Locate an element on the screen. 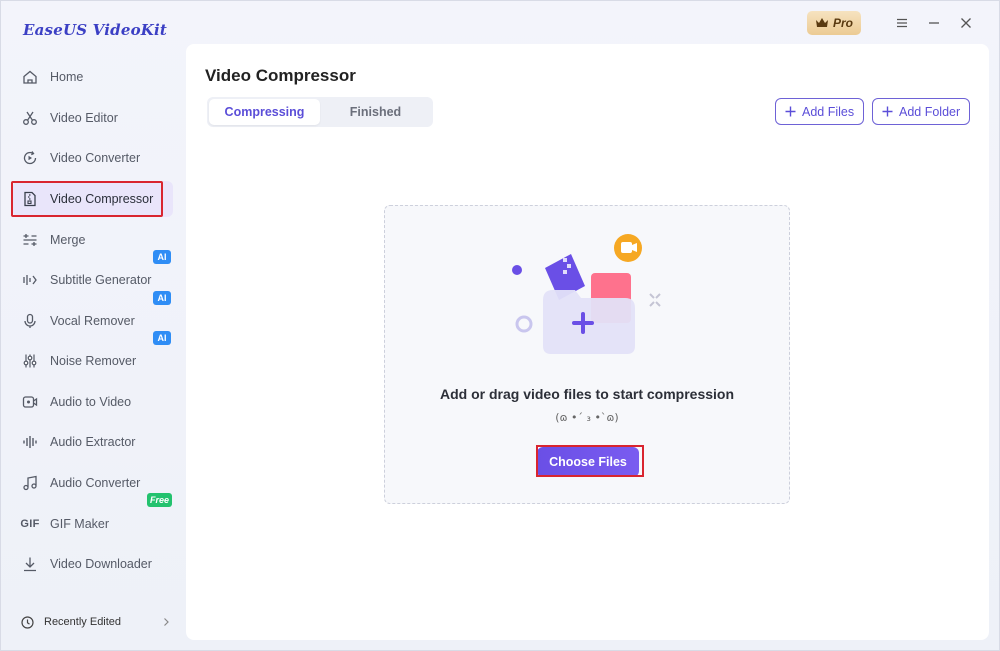 This screenshot has height=651, width=1000. tab-finished: Finished is located at coordinates (375, 112).